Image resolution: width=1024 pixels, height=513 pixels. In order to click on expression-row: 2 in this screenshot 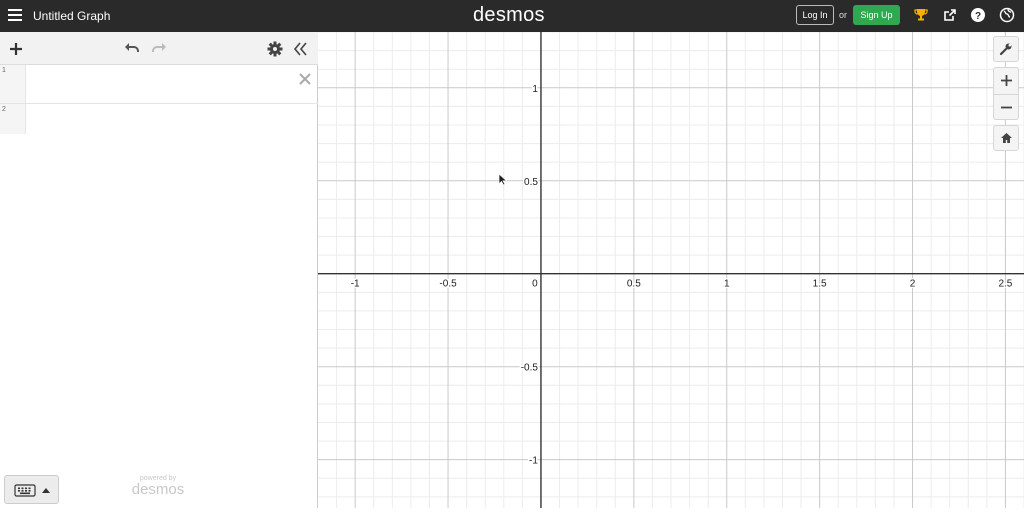, I will do `click(159, 119)`.